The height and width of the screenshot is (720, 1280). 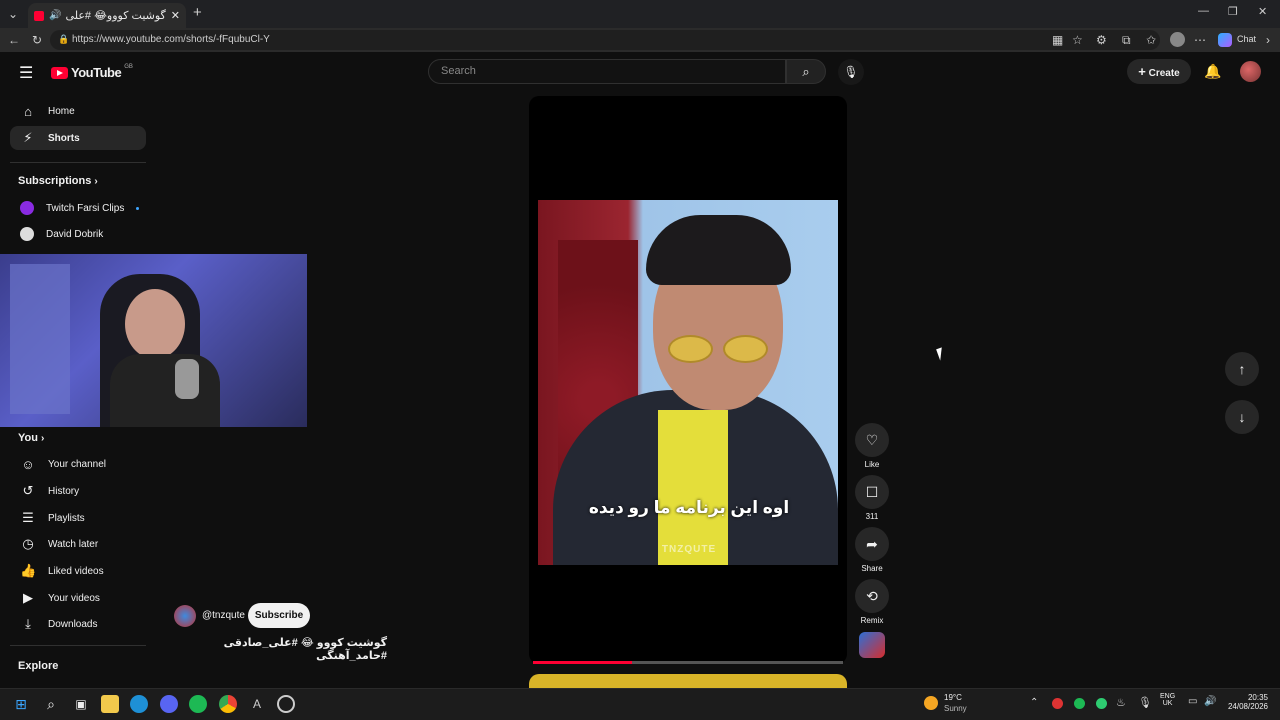 What do you see at coordinates (688, 681) in the screenshot?
I see `next-short-preview` at bounding box center [688, 681].